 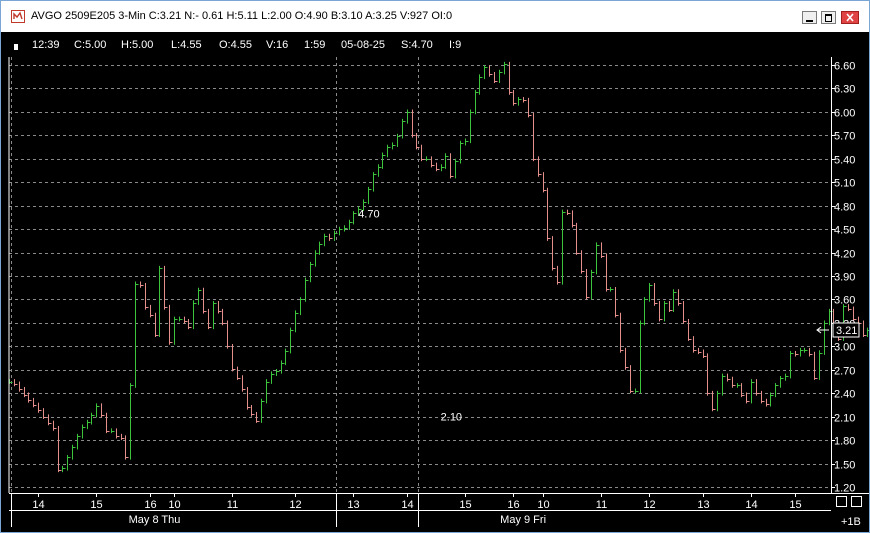 What do you see at coordinates (368, 214) in the screenshot?
I see `price-annotation: 4.70` at bounding box center [368, 214].